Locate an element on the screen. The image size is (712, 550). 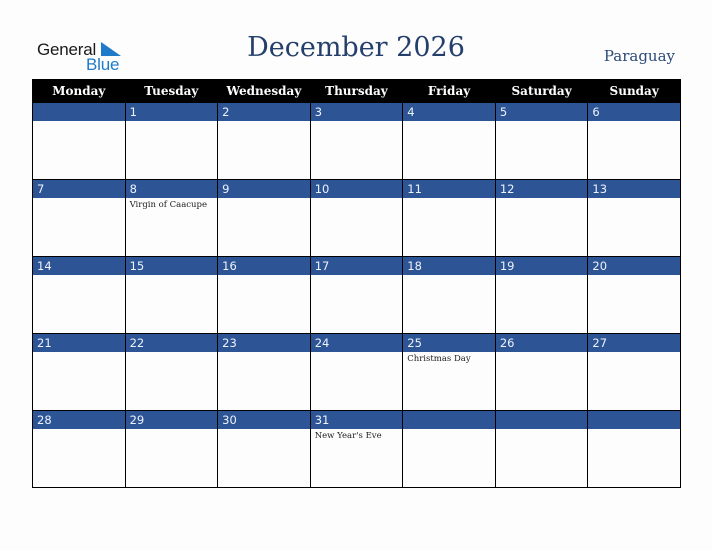
day-number: 30 is located at coordinates (264, 420).